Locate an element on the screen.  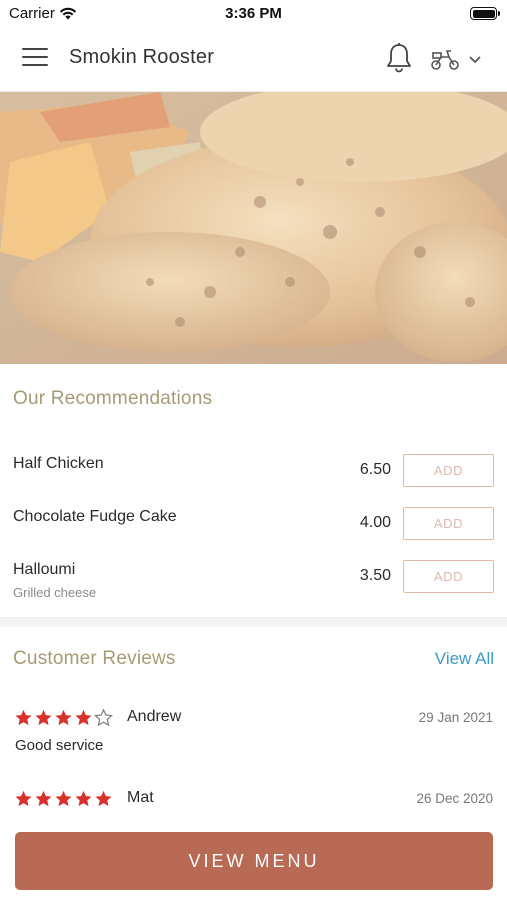
chevron-down-icon is located at coordinates (475, 60).